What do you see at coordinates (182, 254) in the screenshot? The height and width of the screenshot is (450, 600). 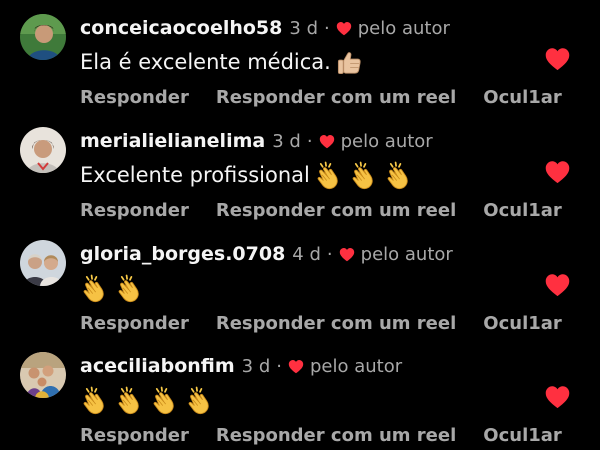 I see `username-link: gloria_borges.0708` at bounding box center [182, 254].